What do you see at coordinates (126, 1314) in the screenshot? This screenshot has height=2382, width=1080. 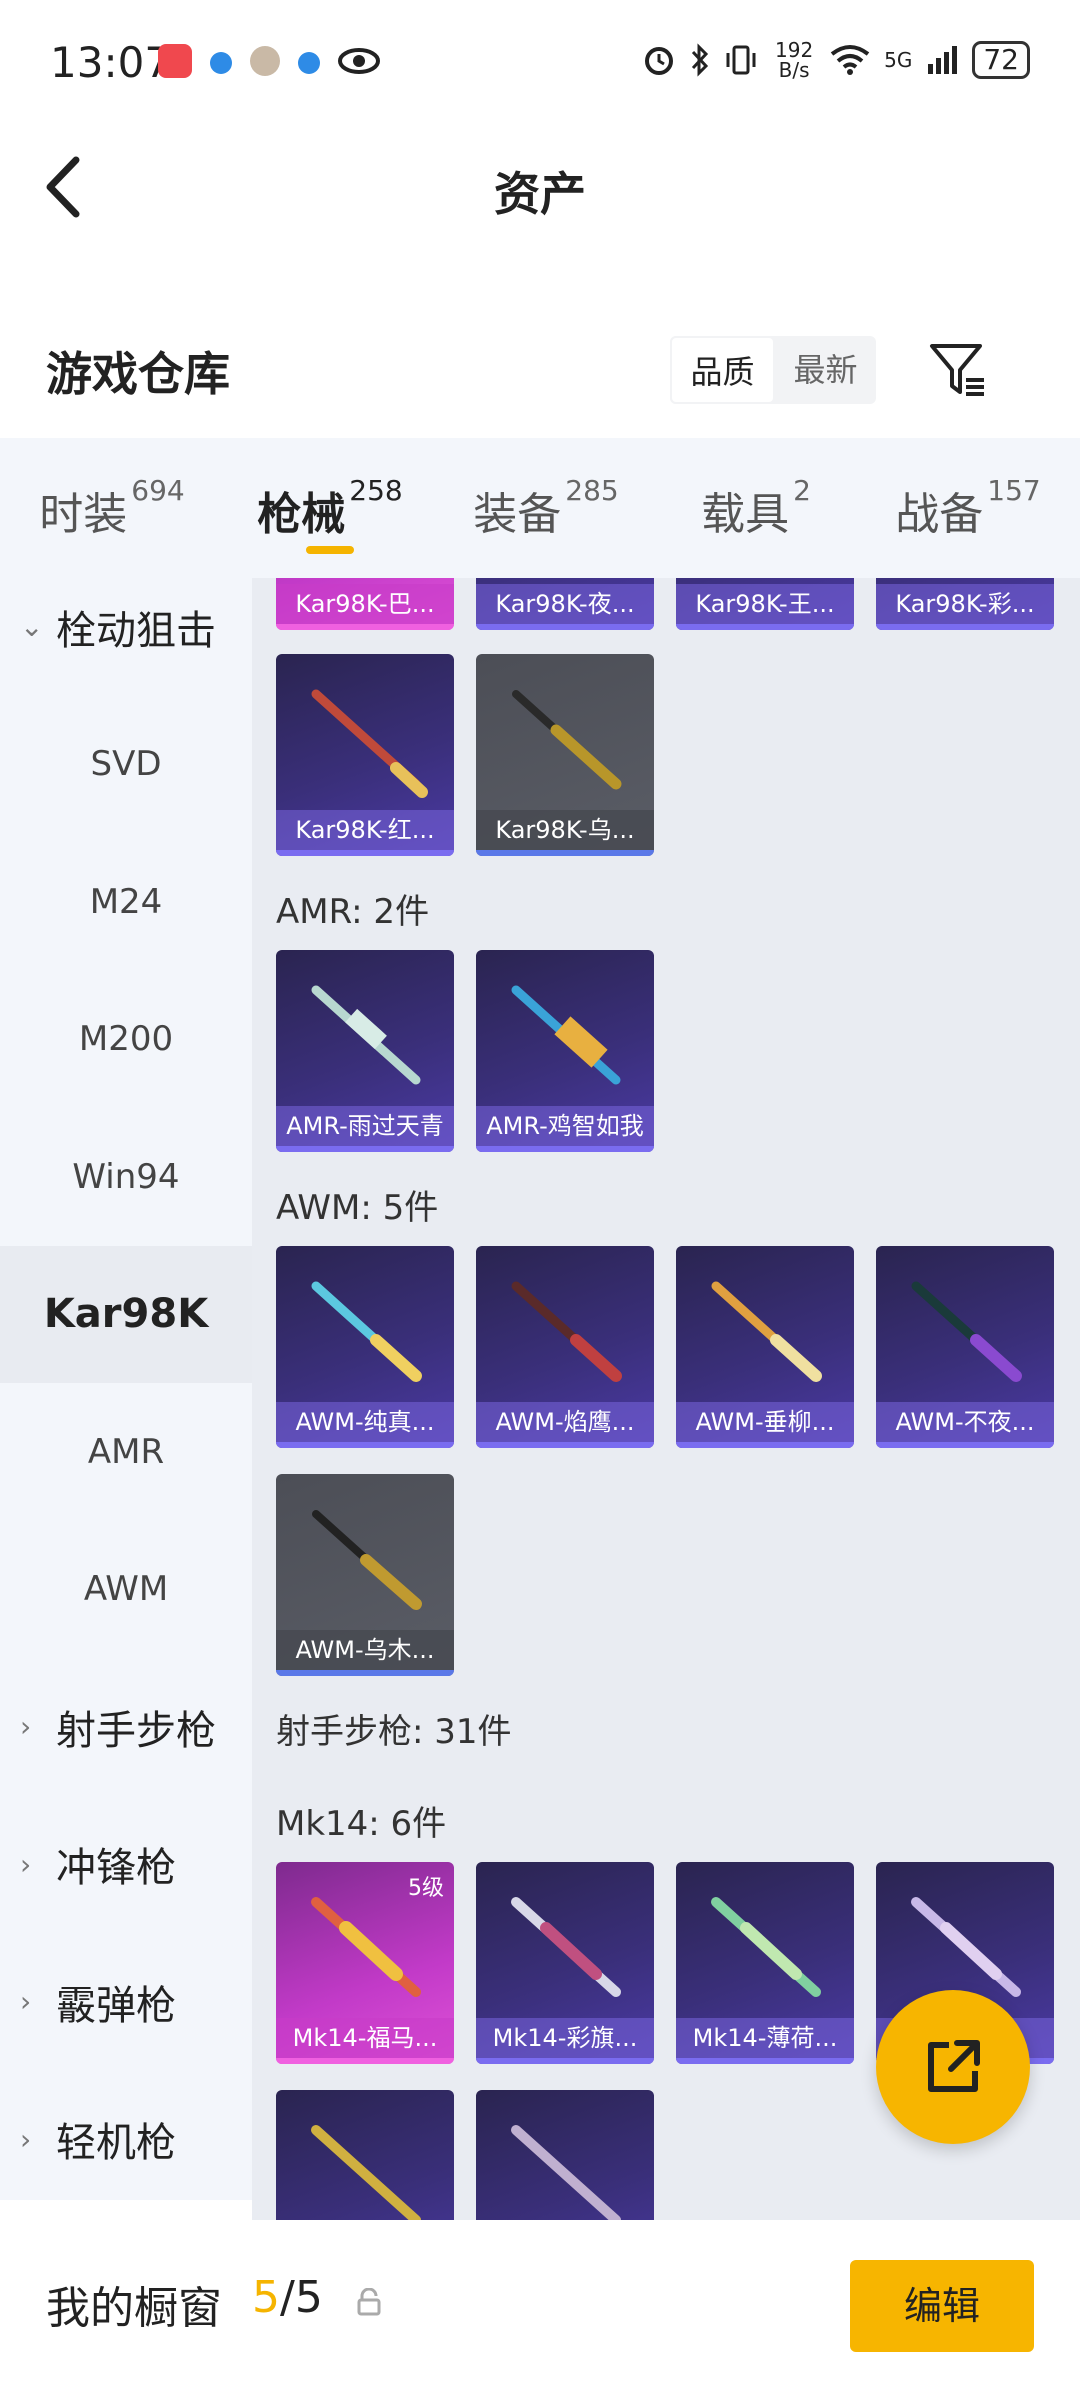 I see `sidebar-item-kar98k: Kar98K` at bounding box center [126, 1314].